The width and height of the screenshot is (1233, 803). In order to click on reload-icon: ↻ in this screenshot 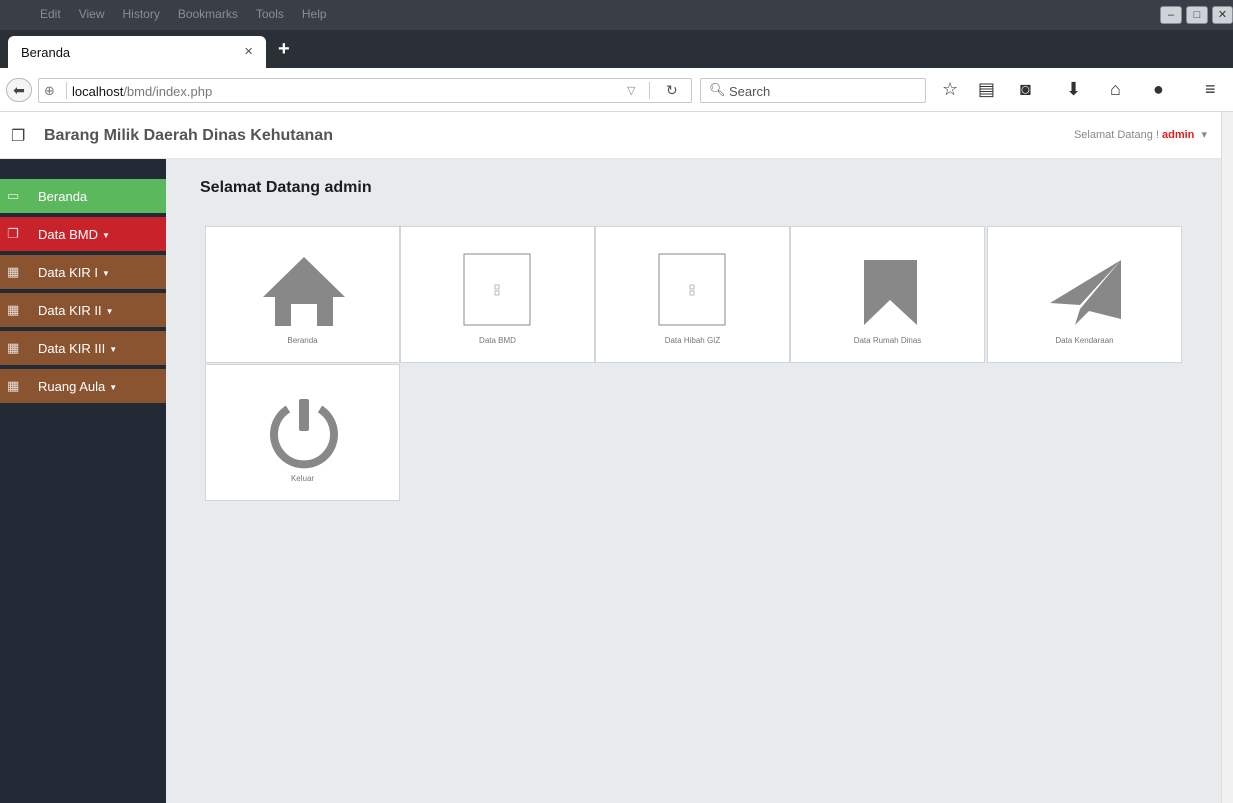, I will do `click(672, 90)`.